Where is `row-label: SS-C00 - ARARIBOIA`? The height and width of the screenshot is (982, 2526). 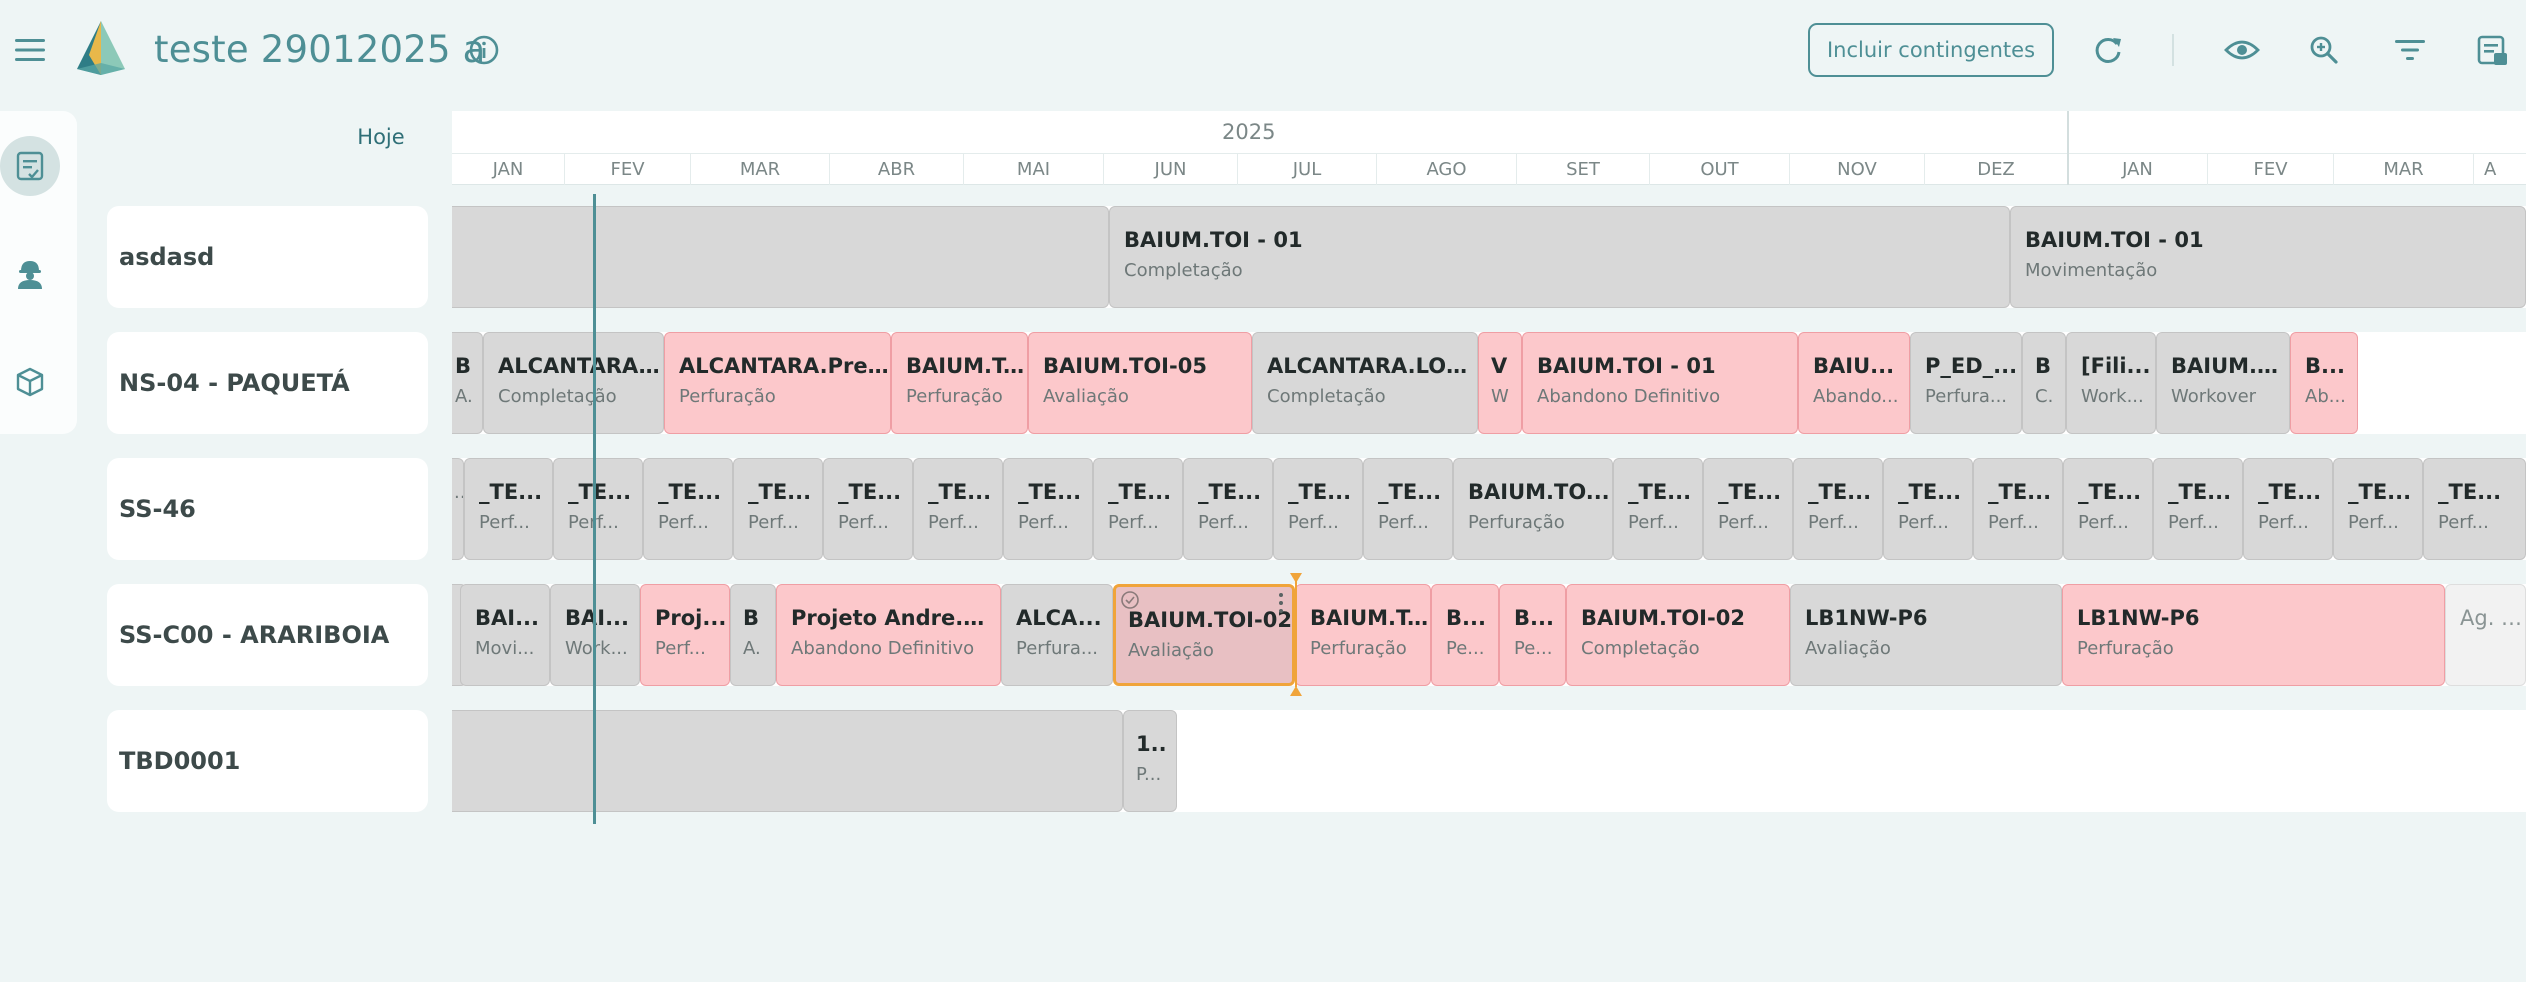
row-label: SS-C00 - ARARIBOIA is located at coordinates (267, 635).